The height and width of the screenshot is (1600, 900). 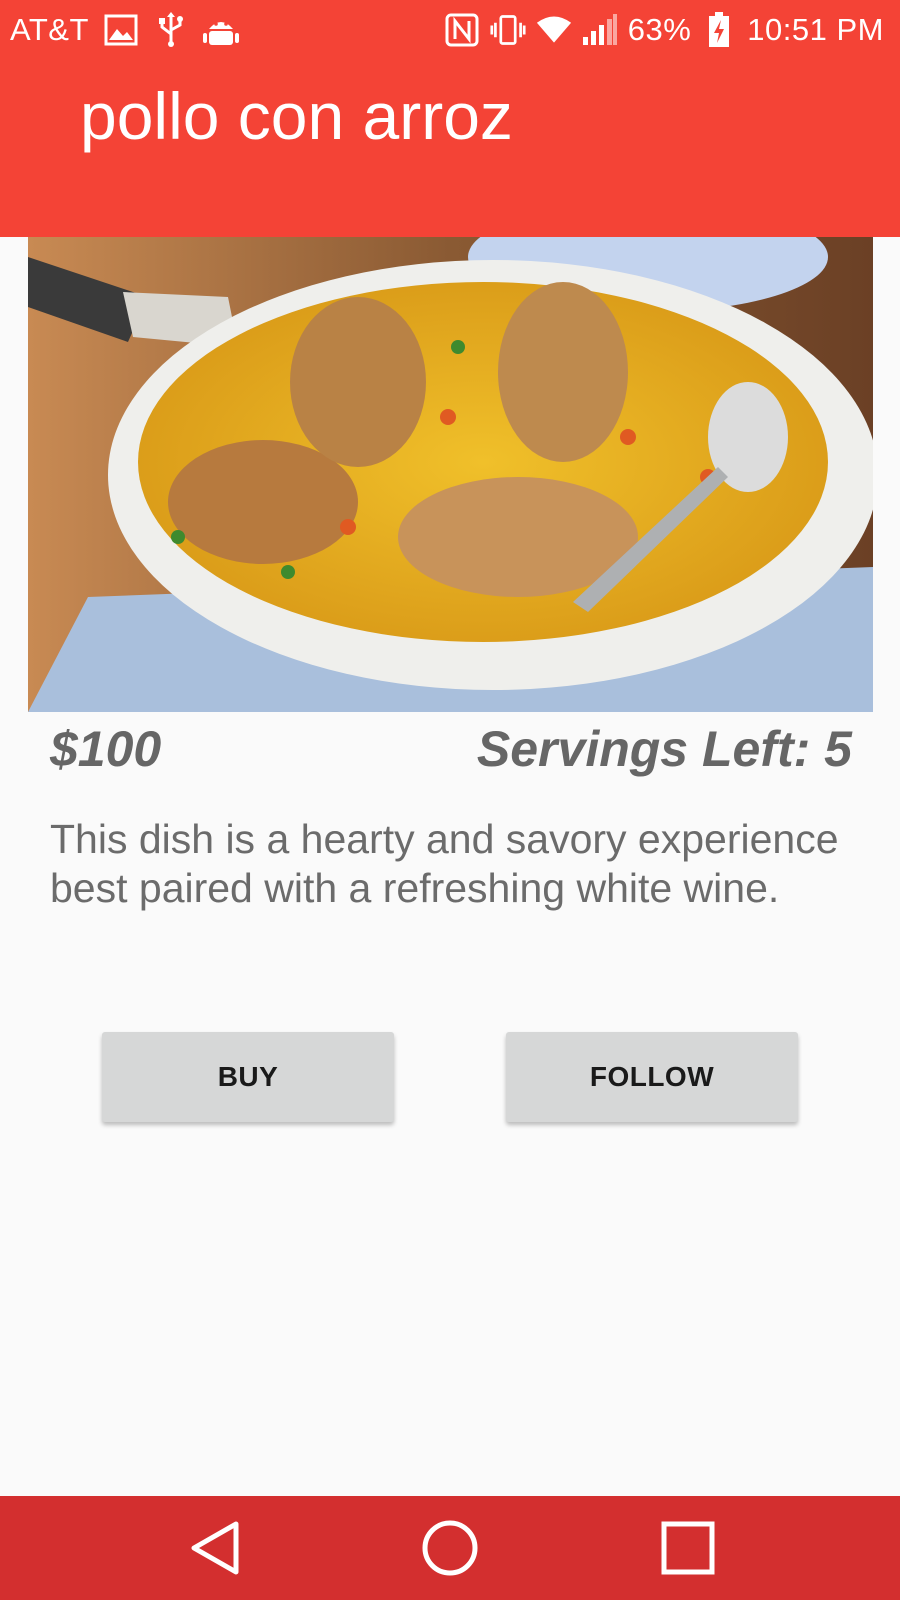 What do you see at coordinates (688, 1548) in the screenshot?
I see `recents-icon` at bounding box center [688, 1548].